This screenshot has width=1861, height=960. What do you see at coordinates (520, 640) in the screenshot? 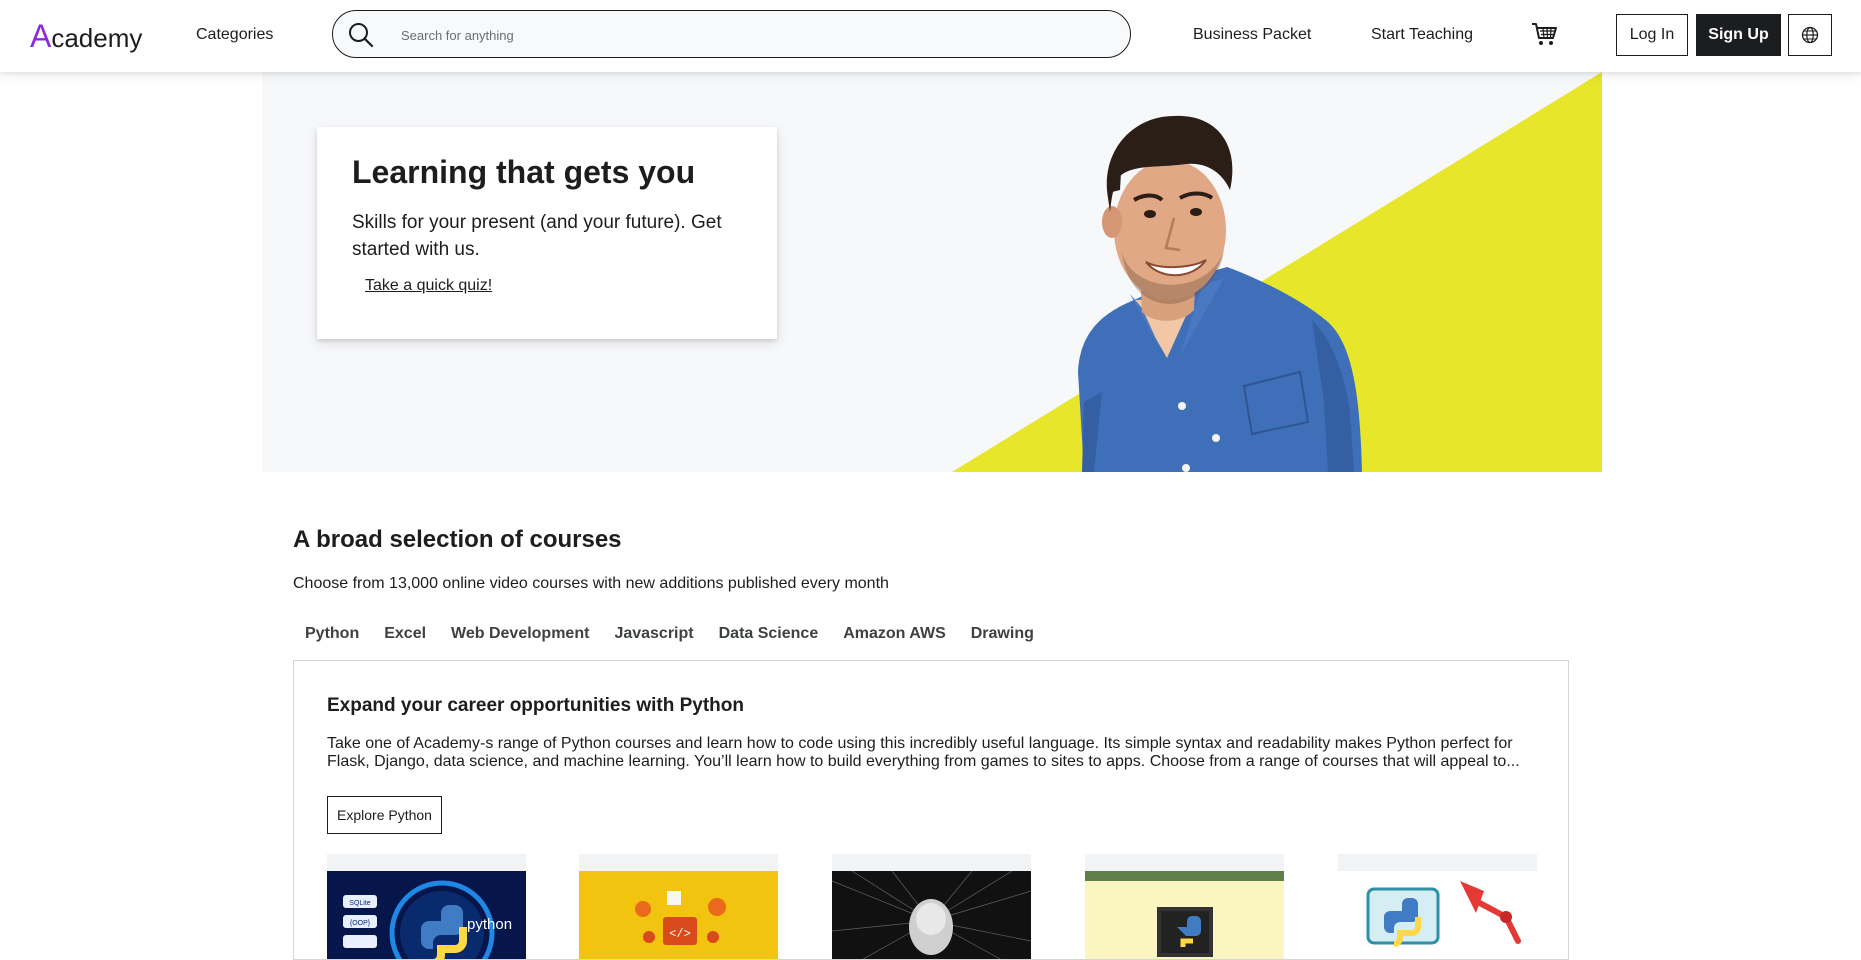
I see `tab-web-development: Web Development` at bounding box center [520, 640].